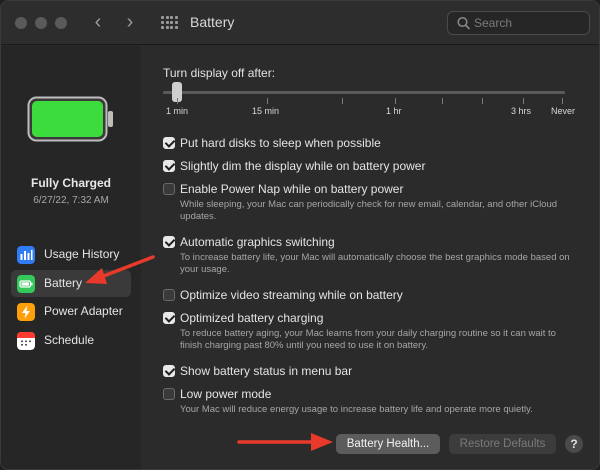 The width and height of the screenshot is (600, 470). What do you see at coordinates (120, 269) in the screenshot?
I see `annotation-arrow-battery` at bounding box center [120, 269].